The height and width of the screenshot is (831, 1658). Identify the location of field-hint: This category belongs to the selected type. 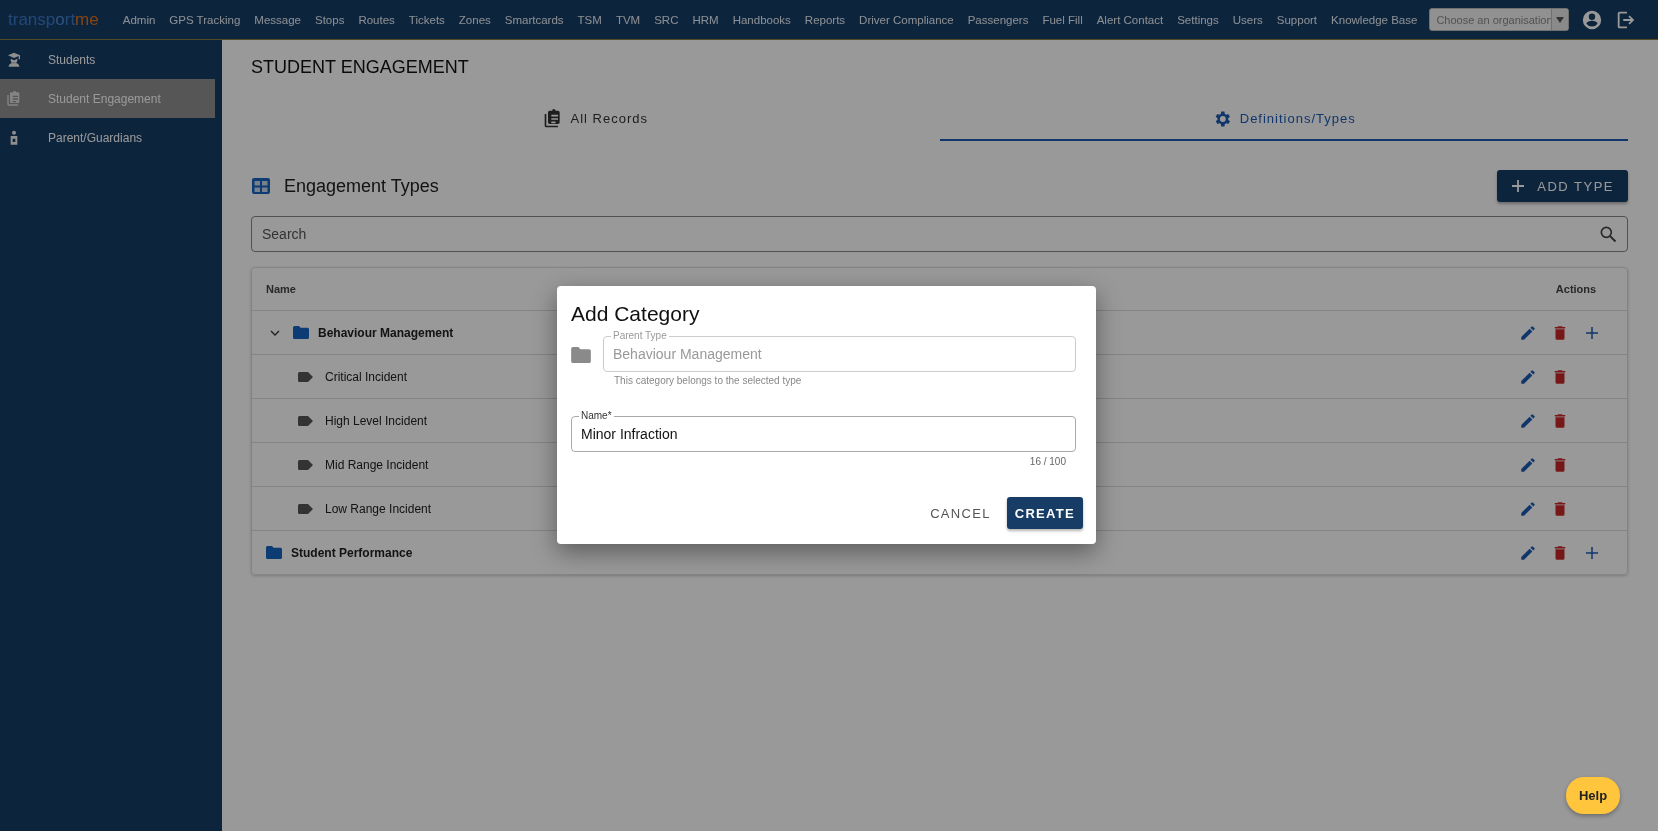
(708, 380).